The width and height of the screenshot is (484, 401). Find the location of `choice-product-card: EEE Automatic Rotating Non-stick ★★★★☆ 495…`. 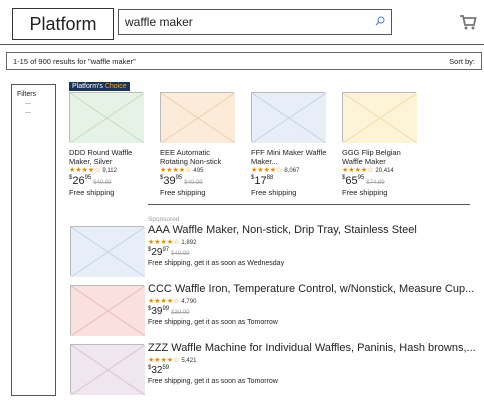

choice-product-card: EEE Automatic Rotating Non-stick ★★★★☆ 495… is located at coordinates (198, 144).